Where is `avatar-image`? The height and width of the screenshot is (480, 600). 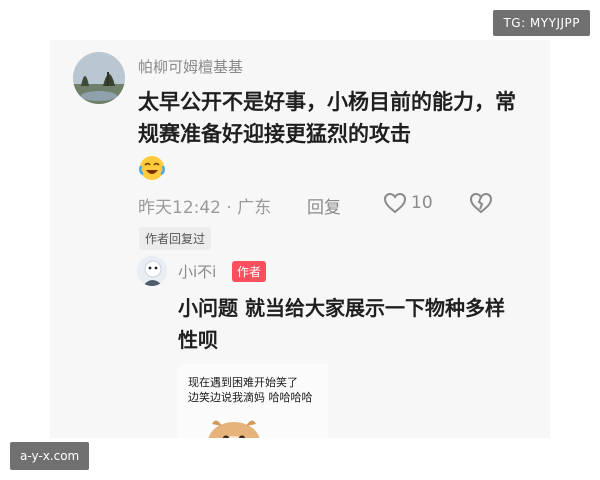 avatar-image is located at coordinates (99, 78).